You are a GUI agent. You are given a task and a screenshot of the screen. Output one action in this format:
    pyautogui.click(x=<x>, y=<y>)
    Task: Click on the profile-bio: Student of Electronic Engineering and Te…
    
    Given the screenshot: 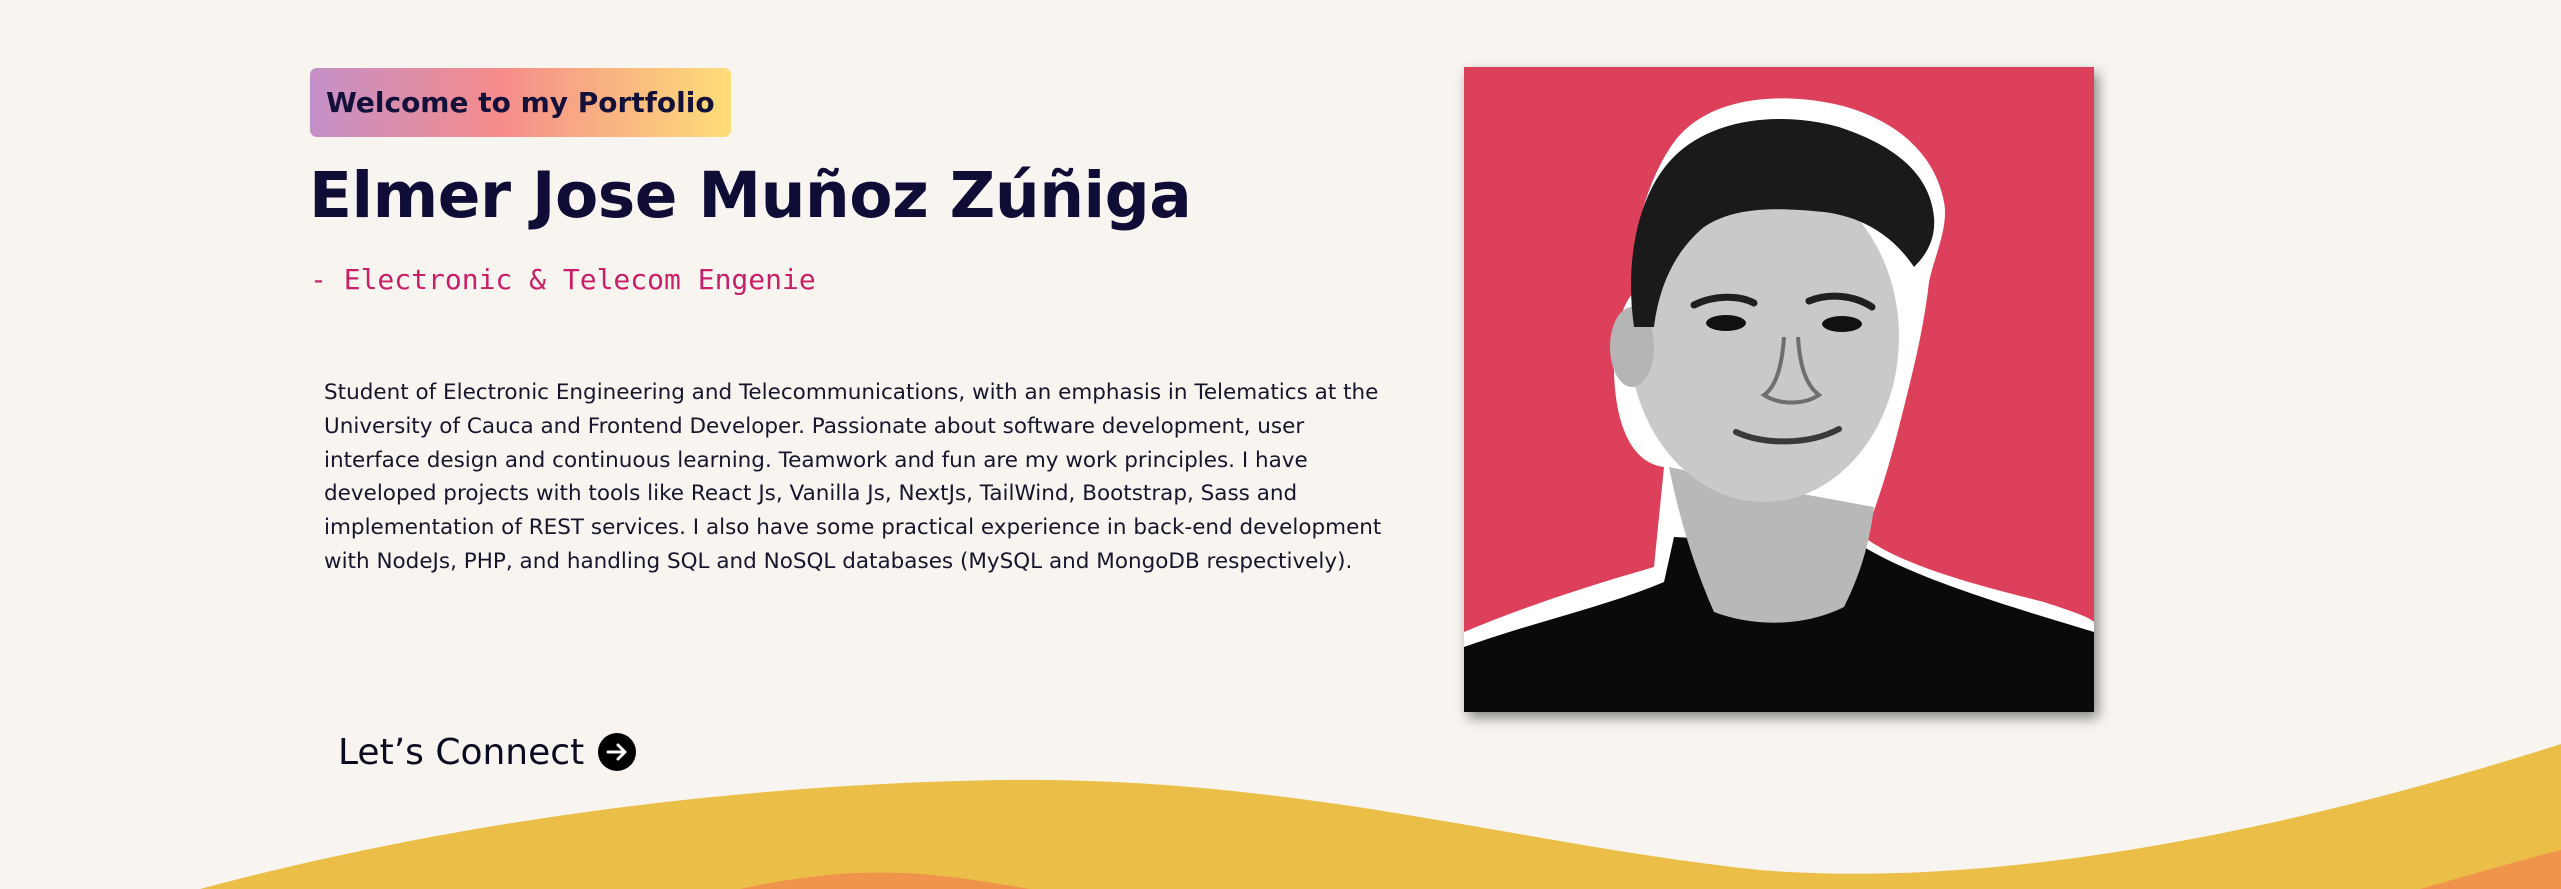 What is the action you would take?
    pyautogui.click(x=853, y=477)
    